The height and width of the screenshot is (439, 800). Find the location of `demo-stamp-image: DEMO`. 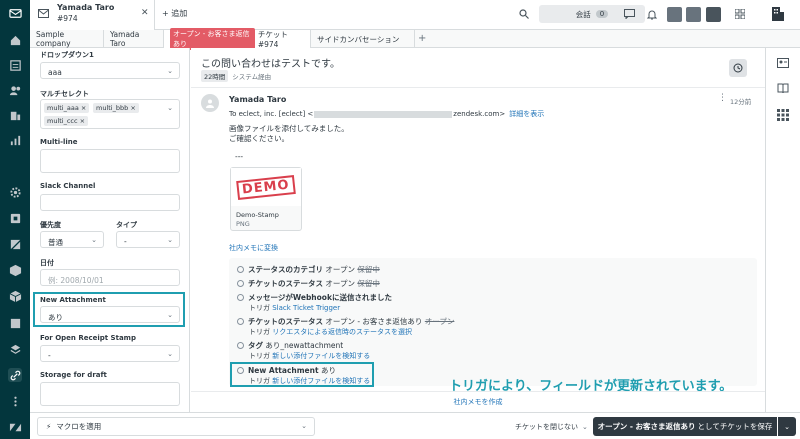

demo-stamp-image: DEMO is located at coordinates (266, 187).